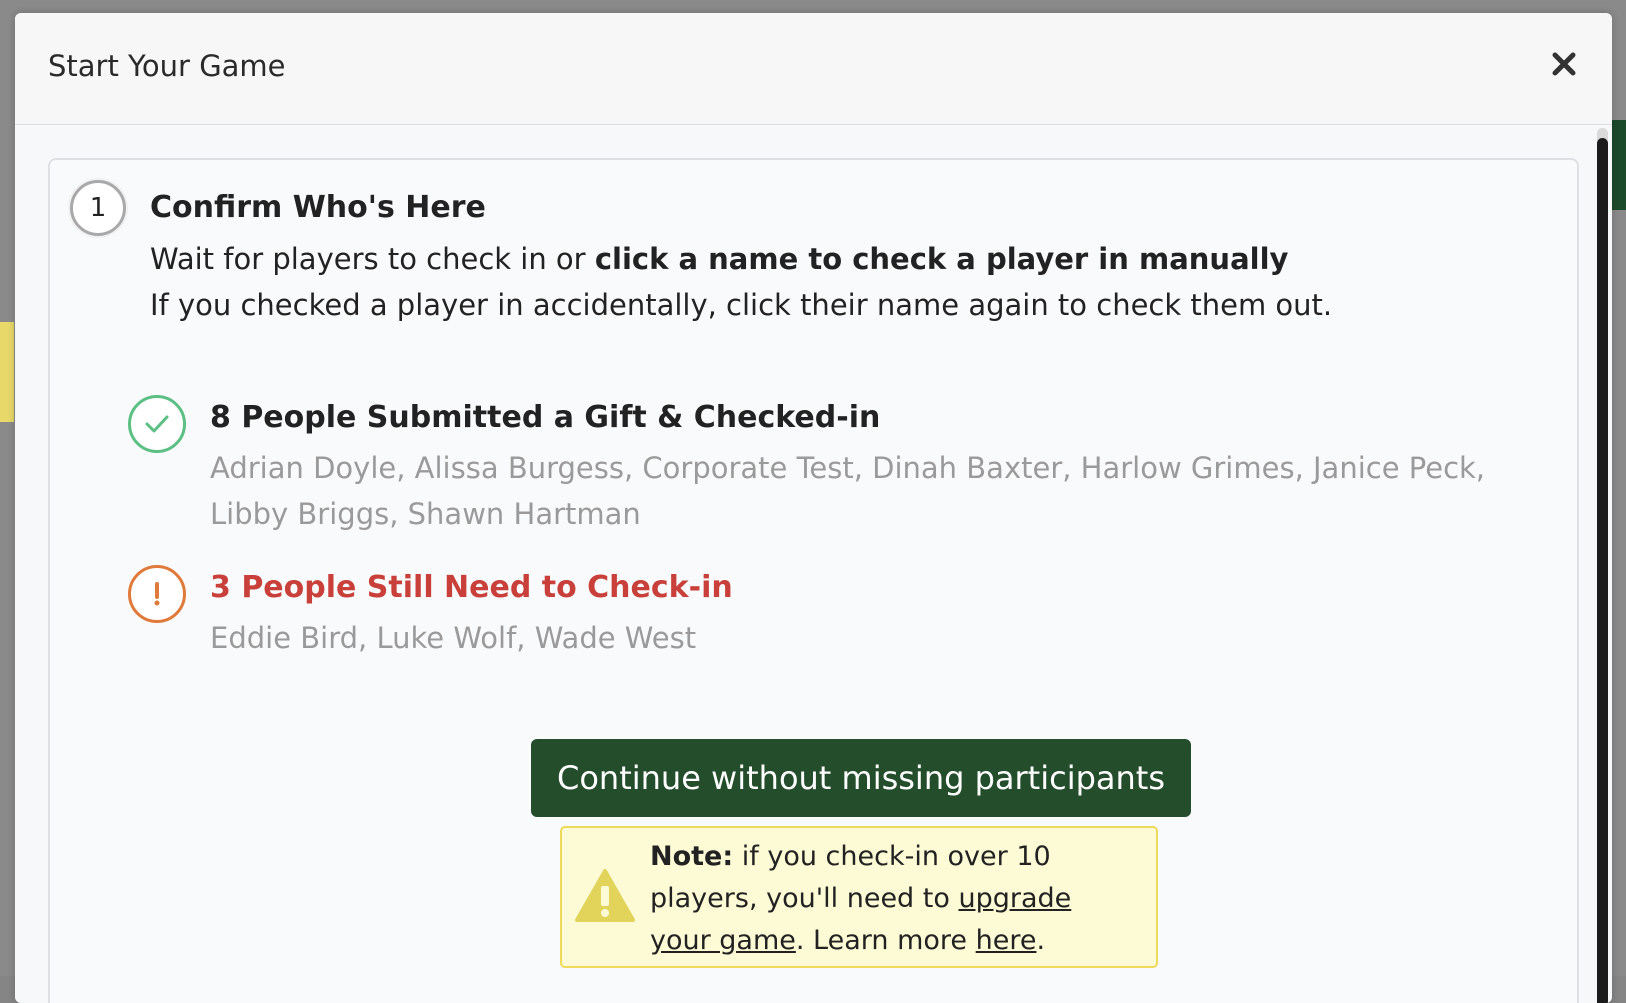 The image size is (1626, 1003). What do you see at coordinates (1006, 940) in the screenshot?
I see `learn-more-link: here` at bounding box center [1006, 940].